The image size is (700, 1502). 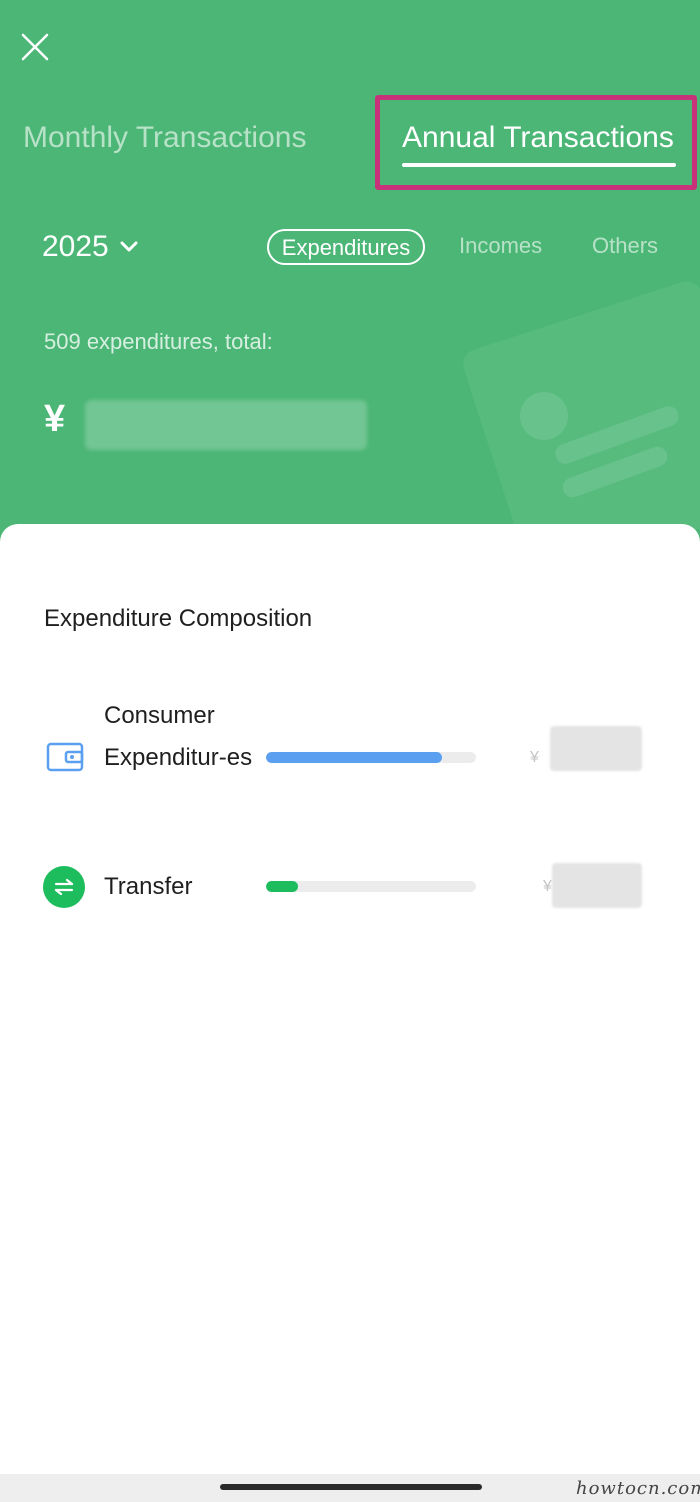 What do you see at coordinates (282, 886) in the screenshot?
I see `transfer-bar-fill` at bounding box center [282, 886].